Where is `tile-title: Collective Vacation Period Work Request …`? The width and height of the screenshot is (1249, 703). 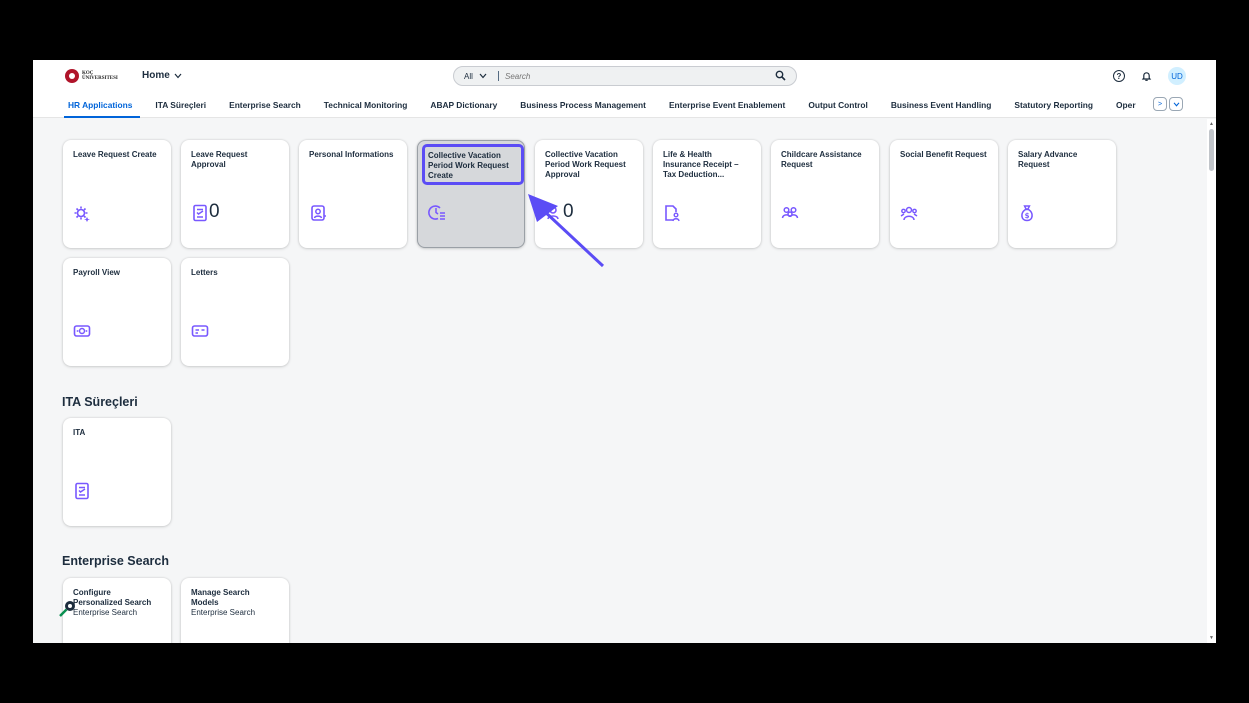 tile-title: Collective Vacation Period Work Request … is located at coordinates (585, 164).